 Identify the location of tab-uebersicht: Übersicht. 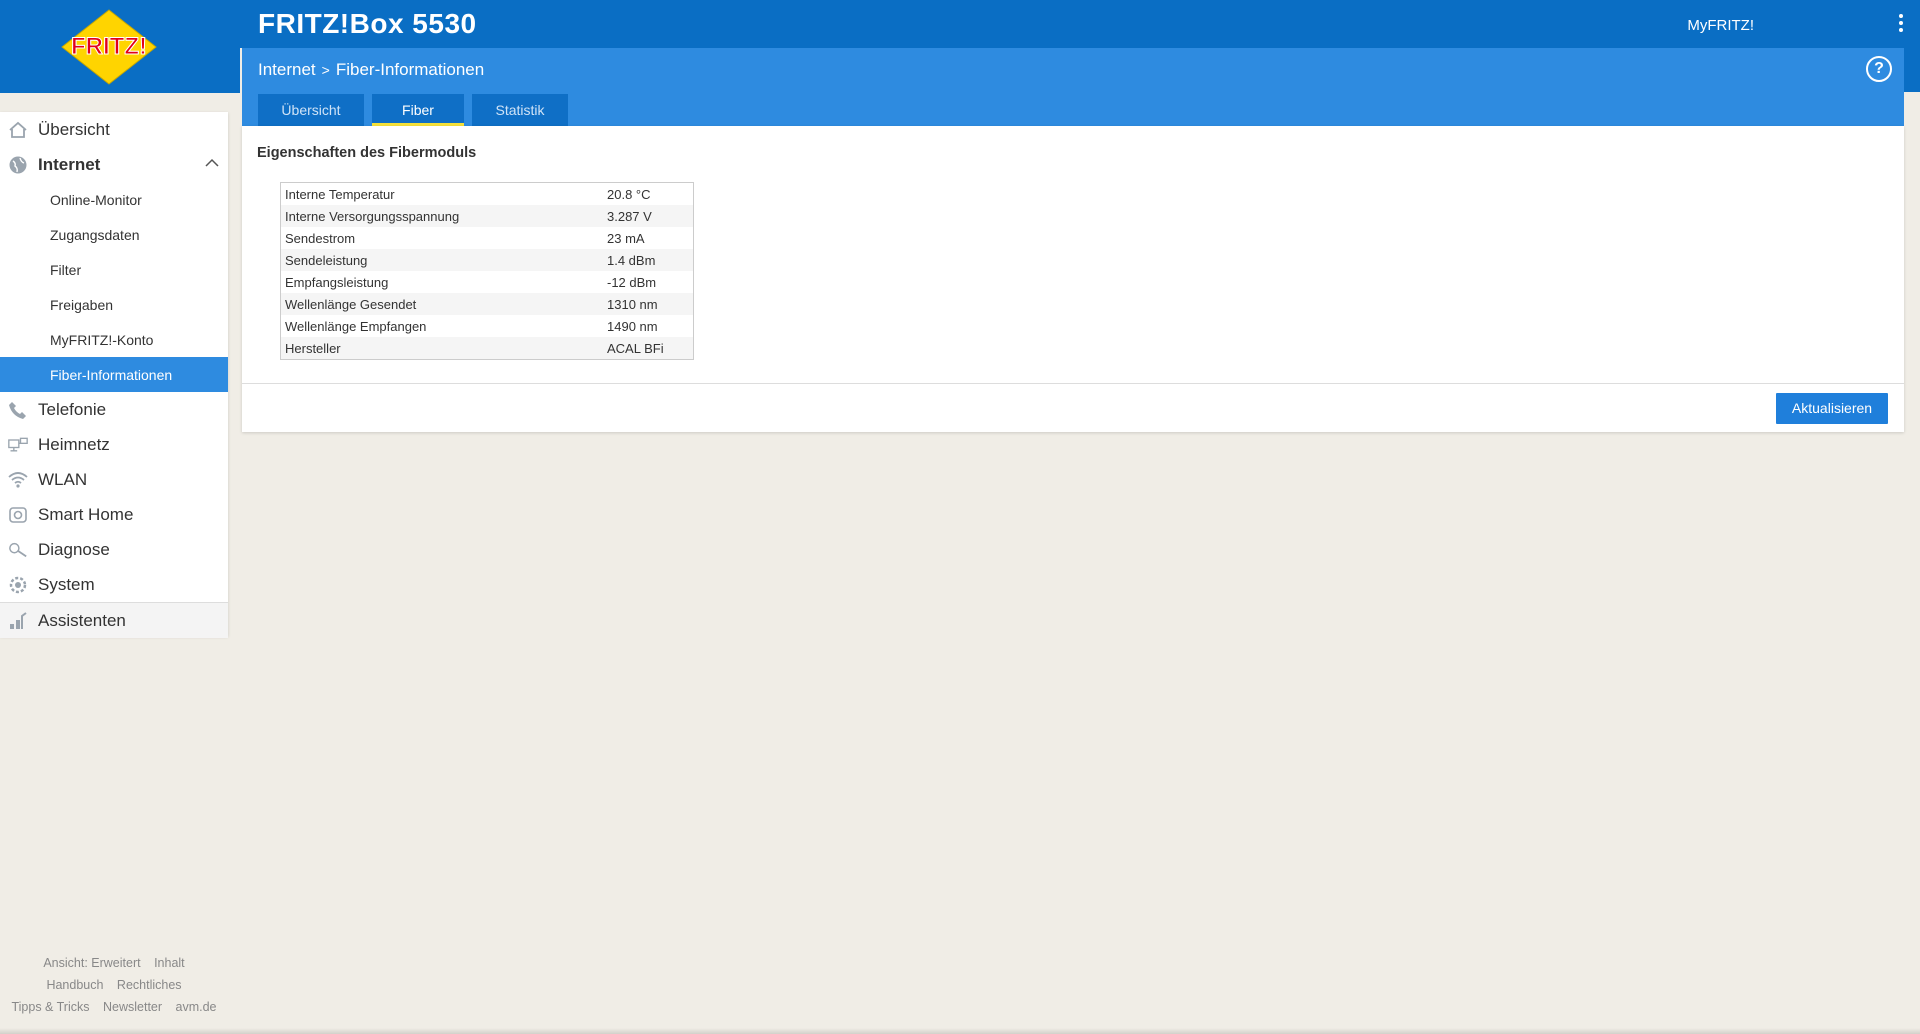
(311, 110).